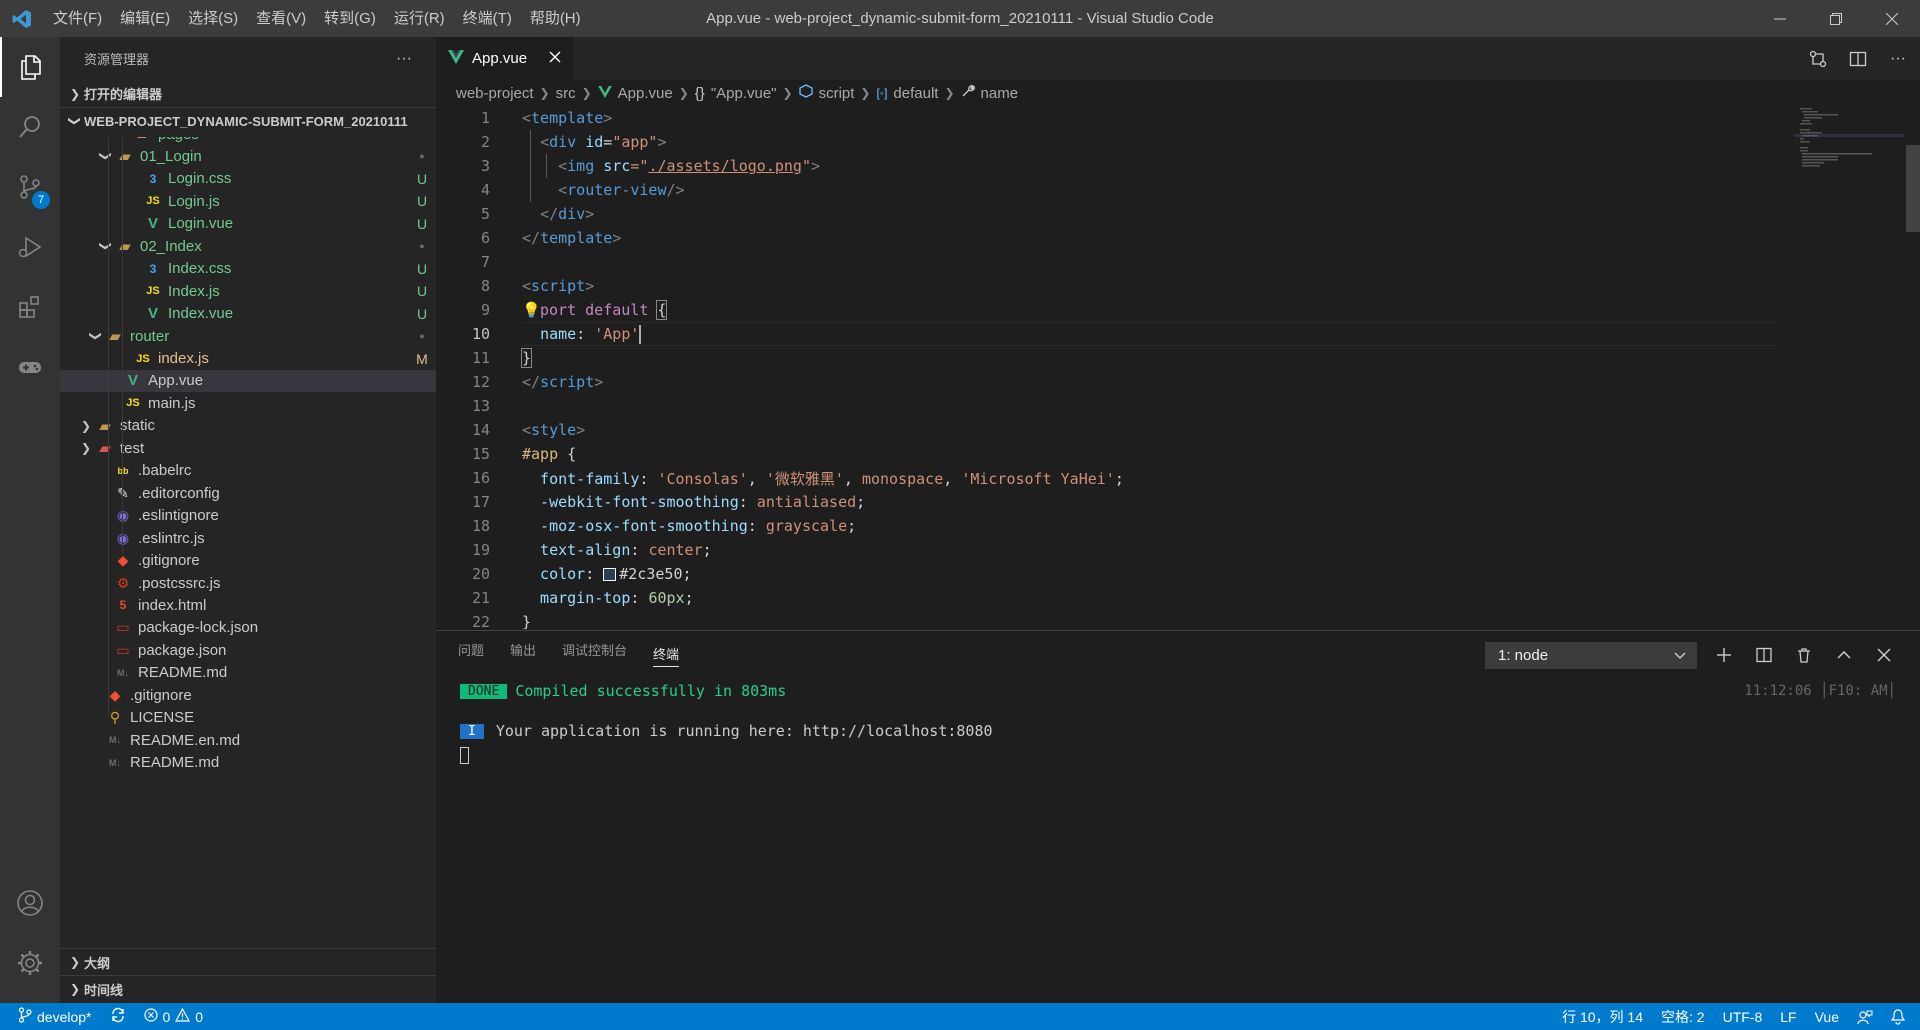 The image size is (1920, 1030). I want to click on end-of-line: LF, so click(1788, 1016).